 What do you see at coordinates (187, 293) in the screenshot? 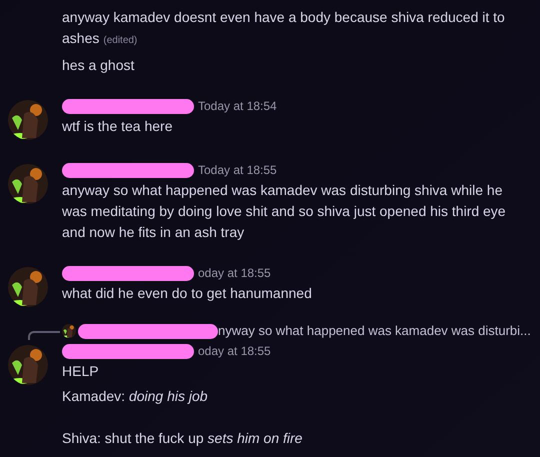
I see `message-text: what did he even do to get hanumanned` at bounding box center [187, 293].